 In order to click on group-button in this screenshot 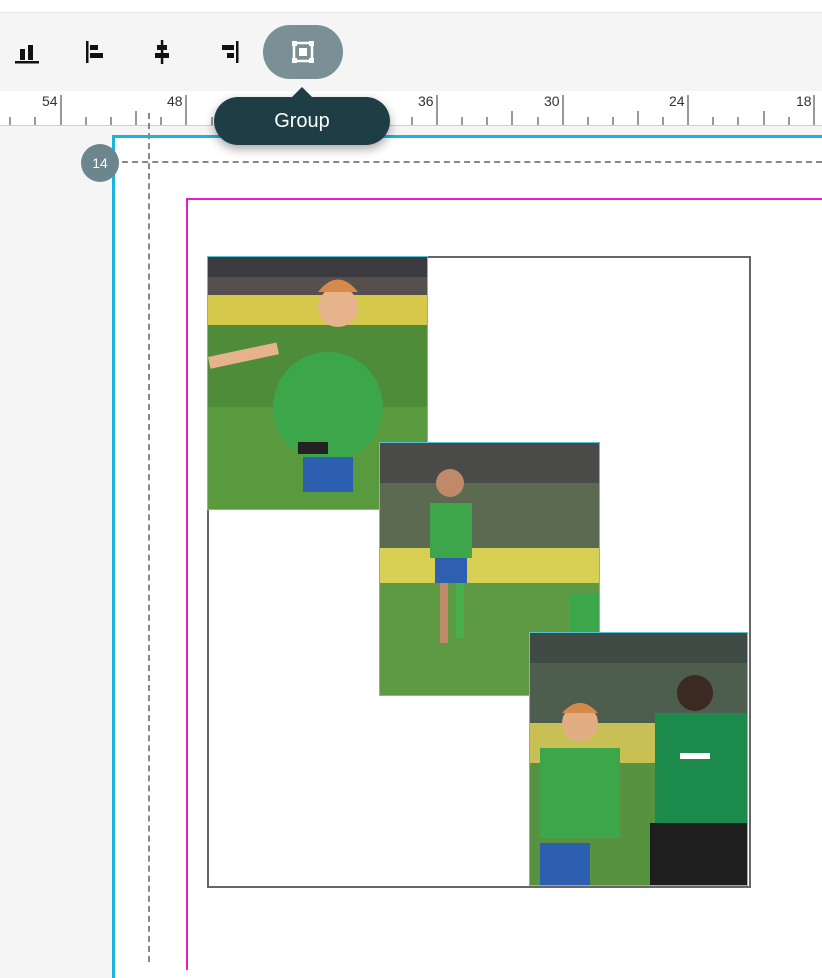, I will do `click(303, 52)`.